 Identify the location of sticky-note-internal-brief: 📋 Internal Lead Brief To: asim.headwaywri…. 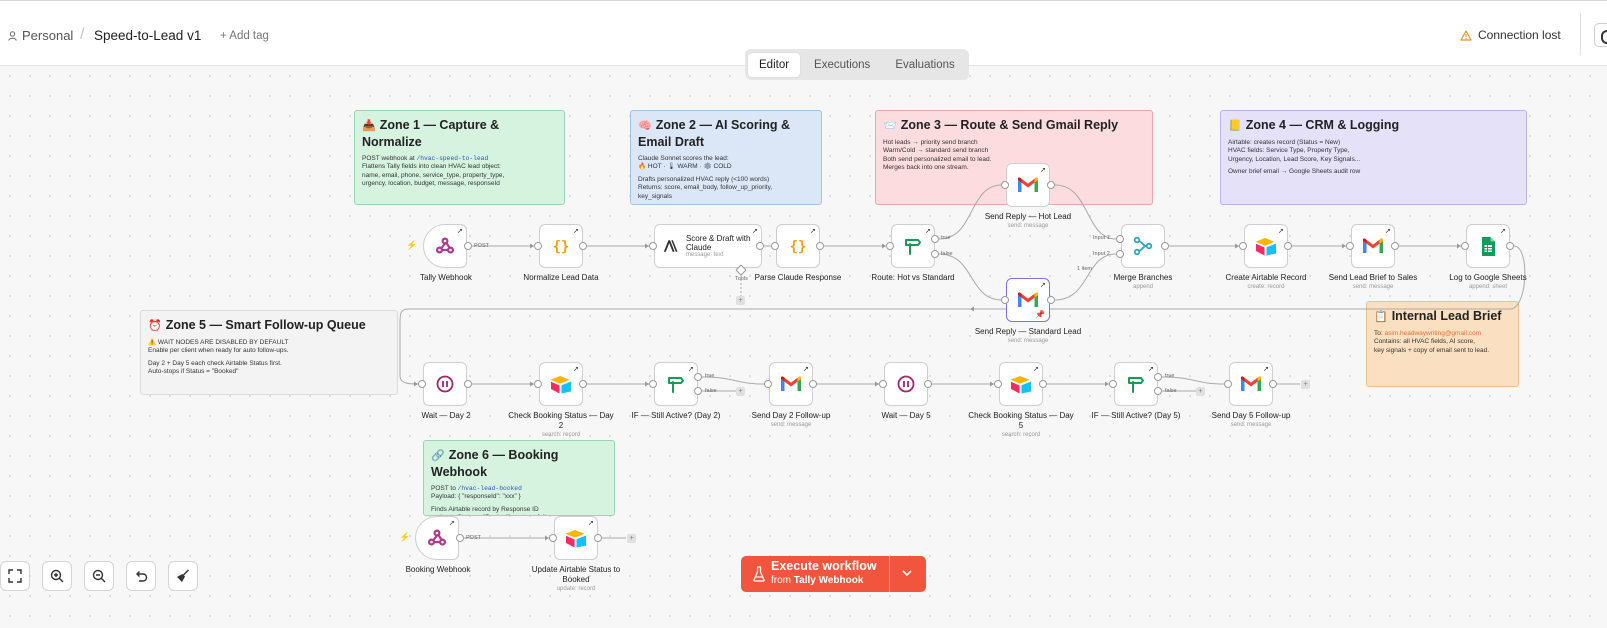
(1442, 344).